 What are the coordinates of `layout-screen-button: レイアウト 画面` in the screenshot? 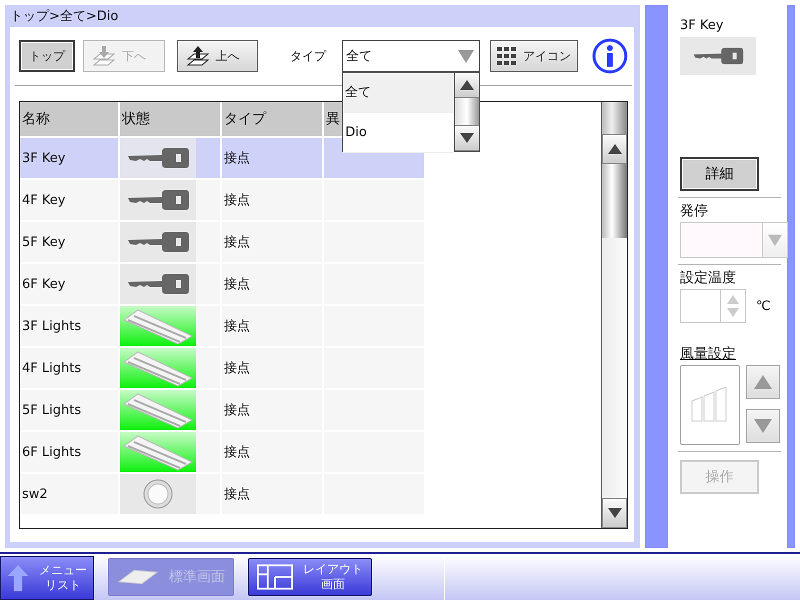 It's located at (310, 577).